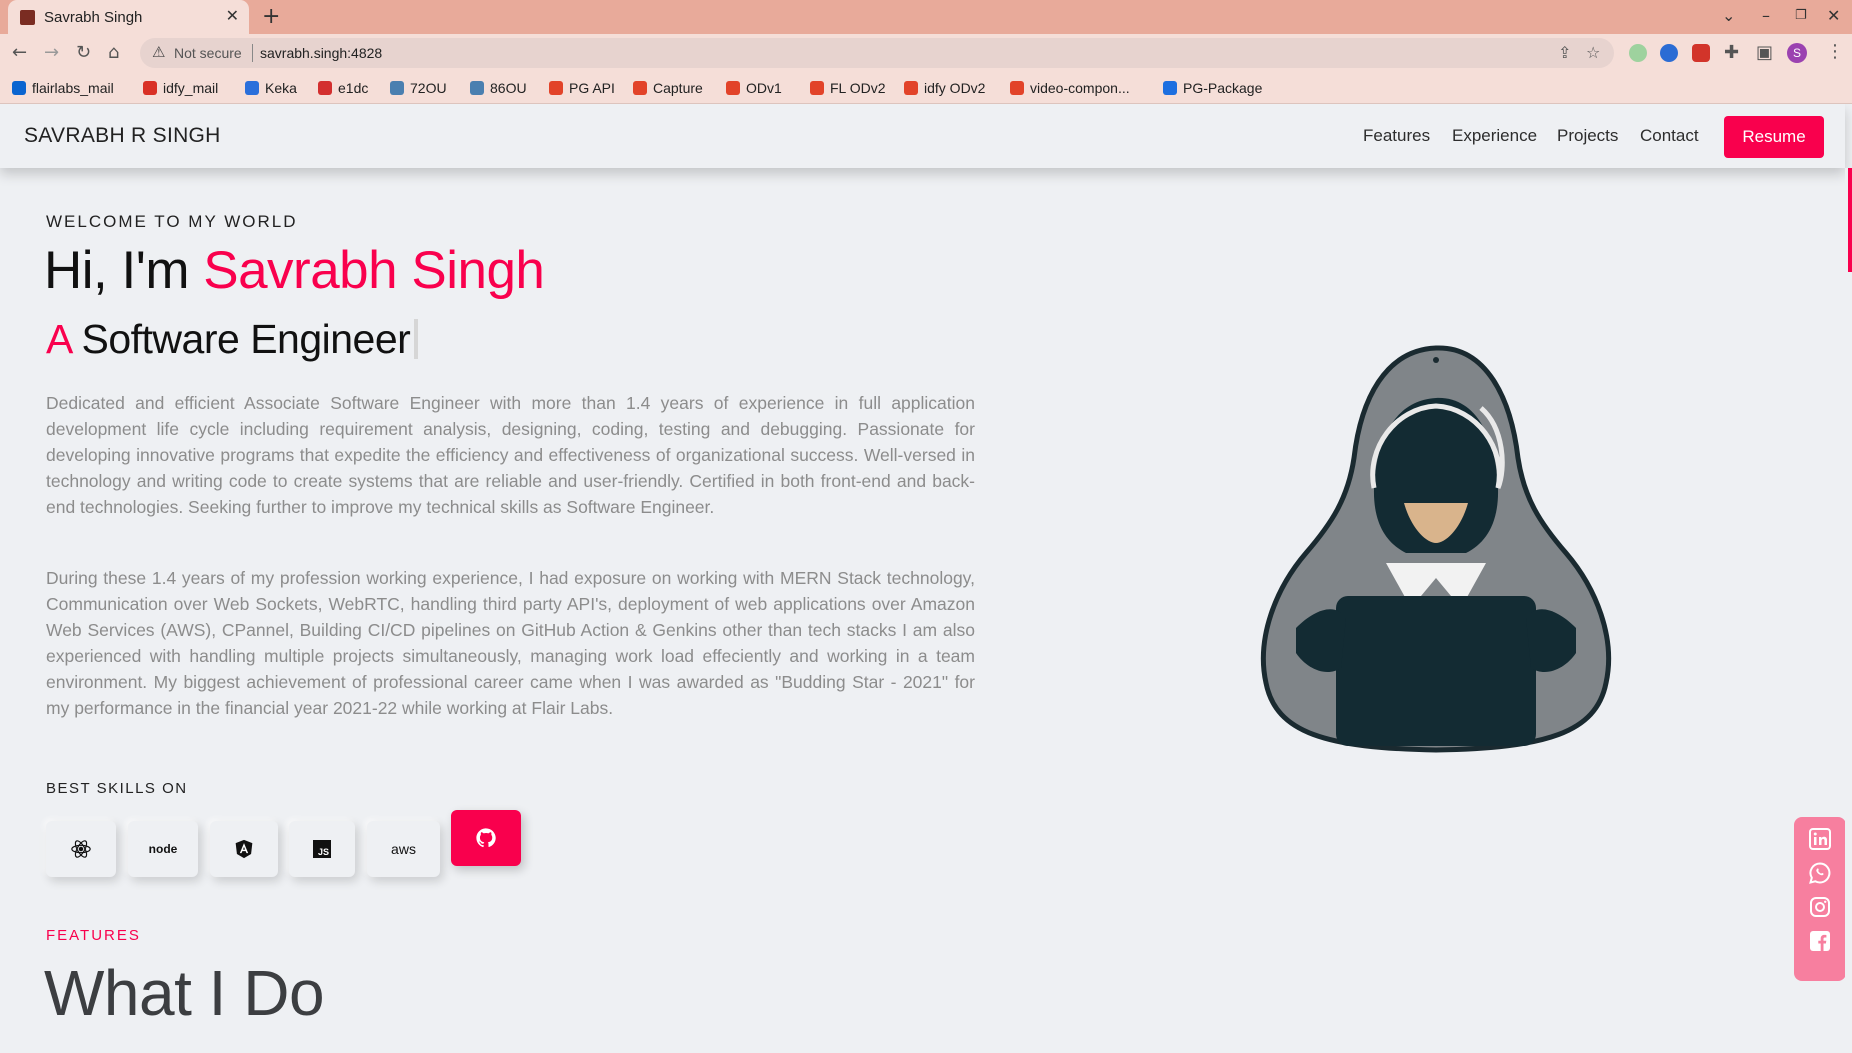 The image size is (1852, 1053). I want to click on reload-icon: ↻, so click(83, 52).